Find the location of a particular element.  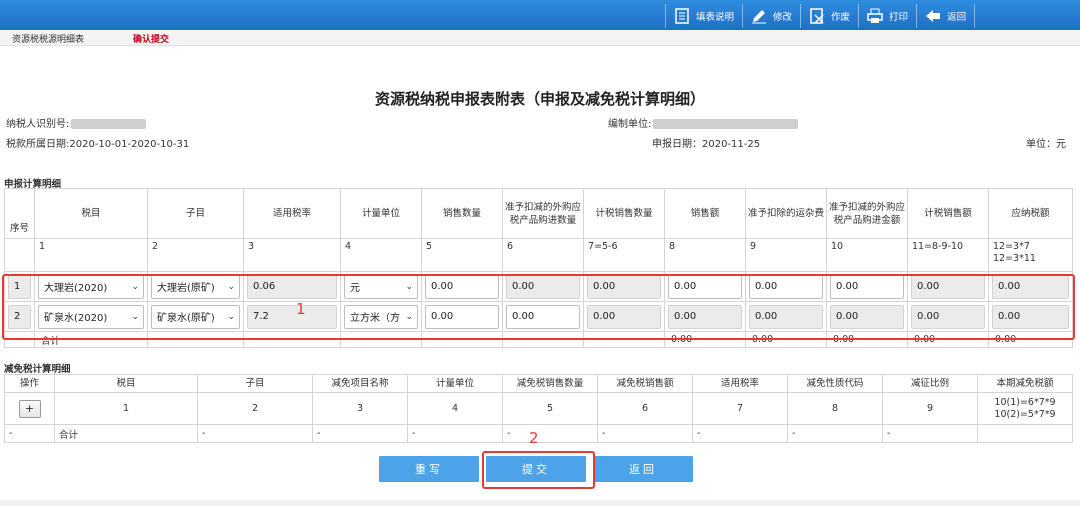

col-header: 销售额 is located at coordinates (705, 213).